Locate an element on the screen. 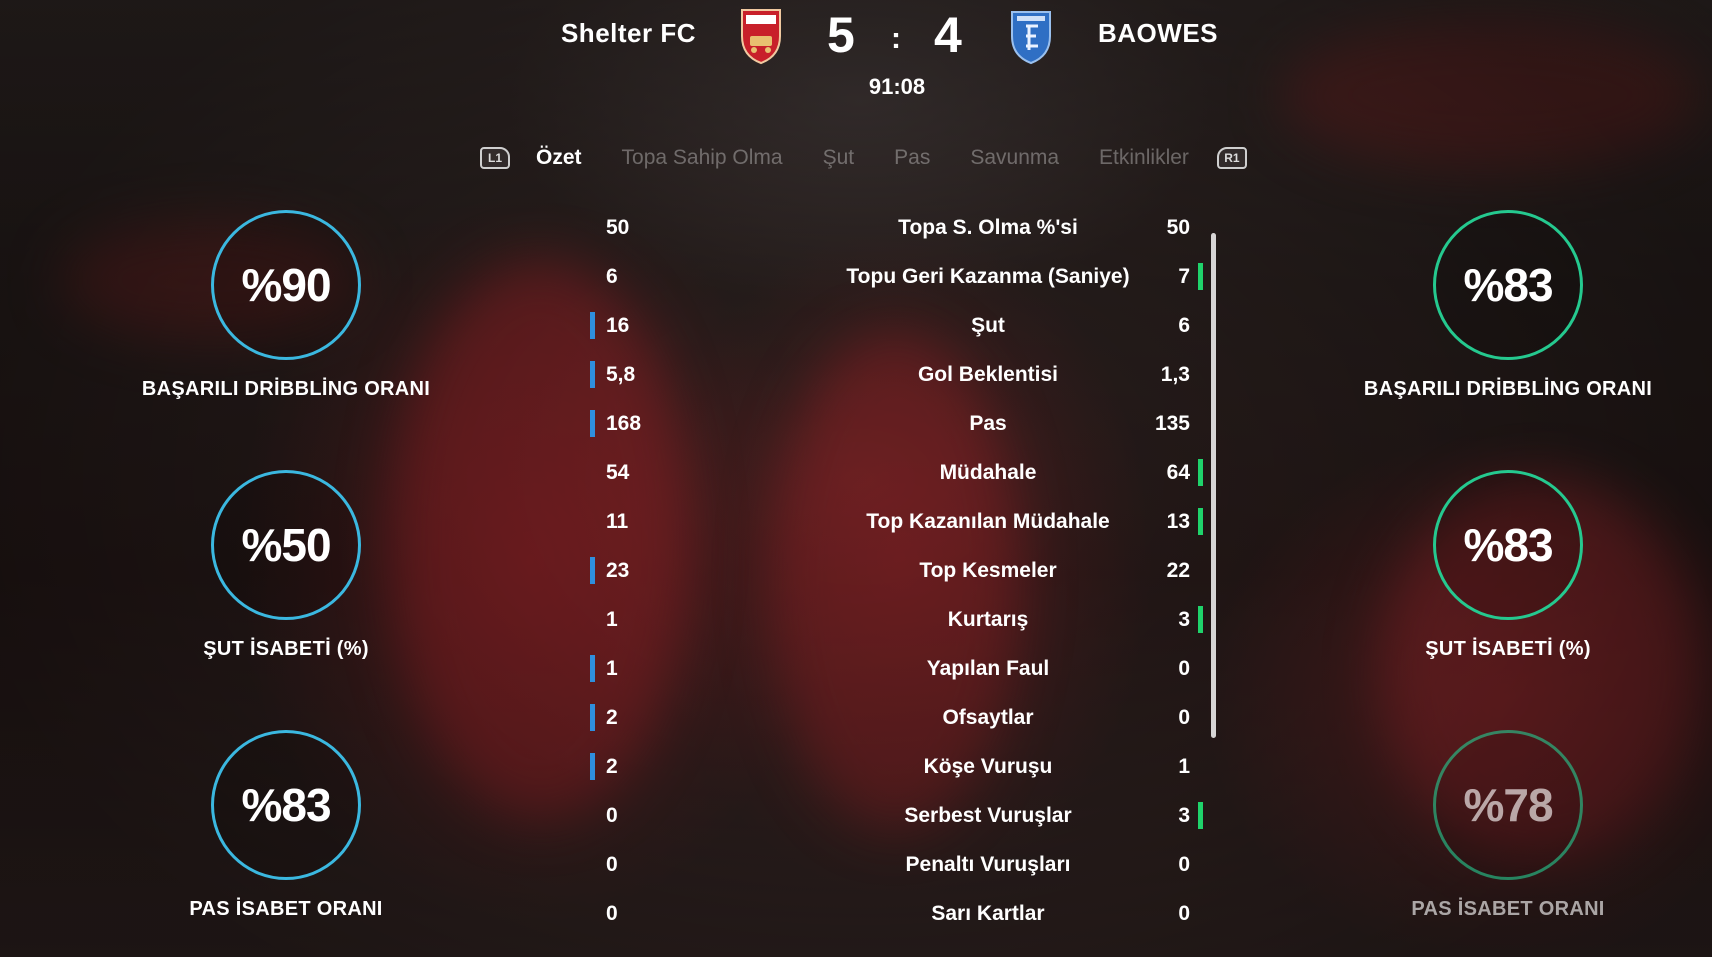 This screenshot has width=1712, height=957. home-stat-value: 6 is located at coordinates (612, 276).